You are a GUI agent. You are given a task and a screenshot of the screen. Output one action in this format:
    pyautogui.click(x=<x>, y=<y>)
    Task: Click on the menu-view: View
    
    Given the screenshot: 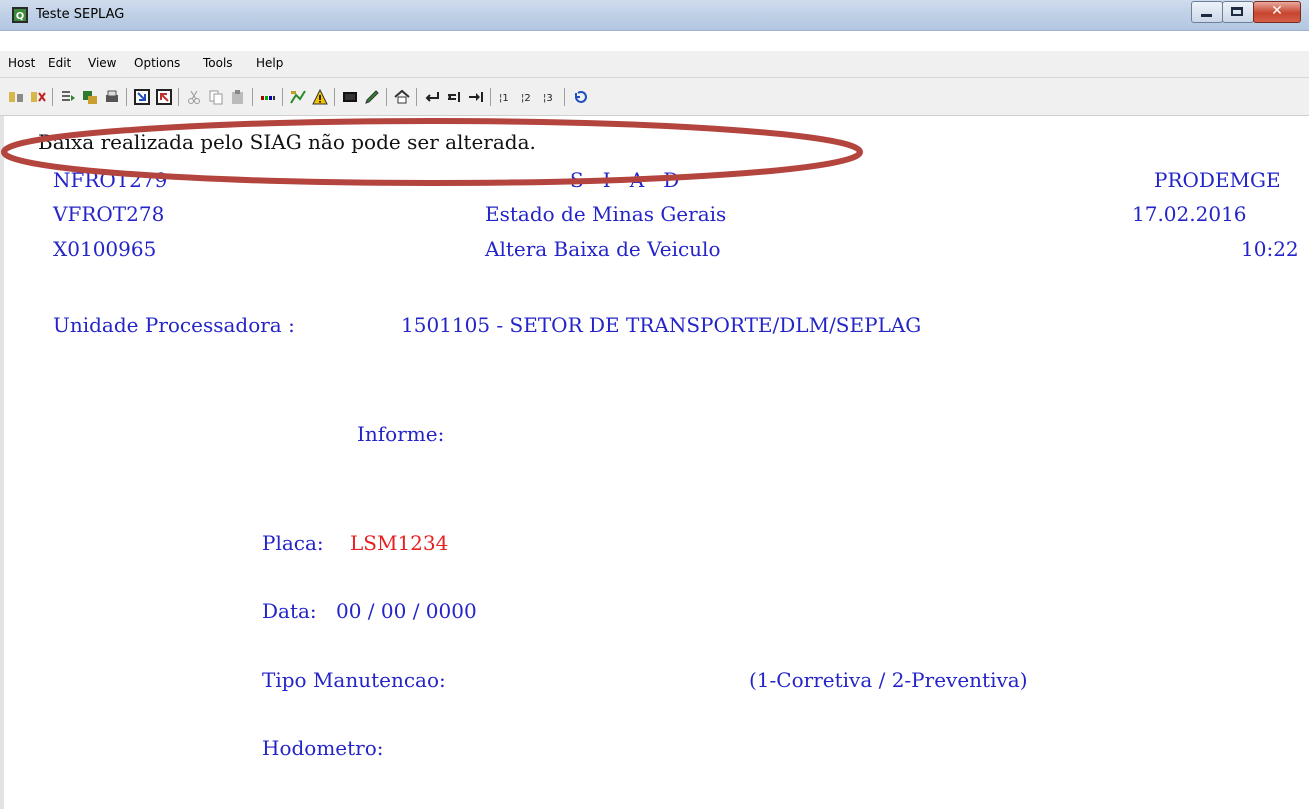 What is the action you would take?
    pyautogui.click(x=102, y=63)
    